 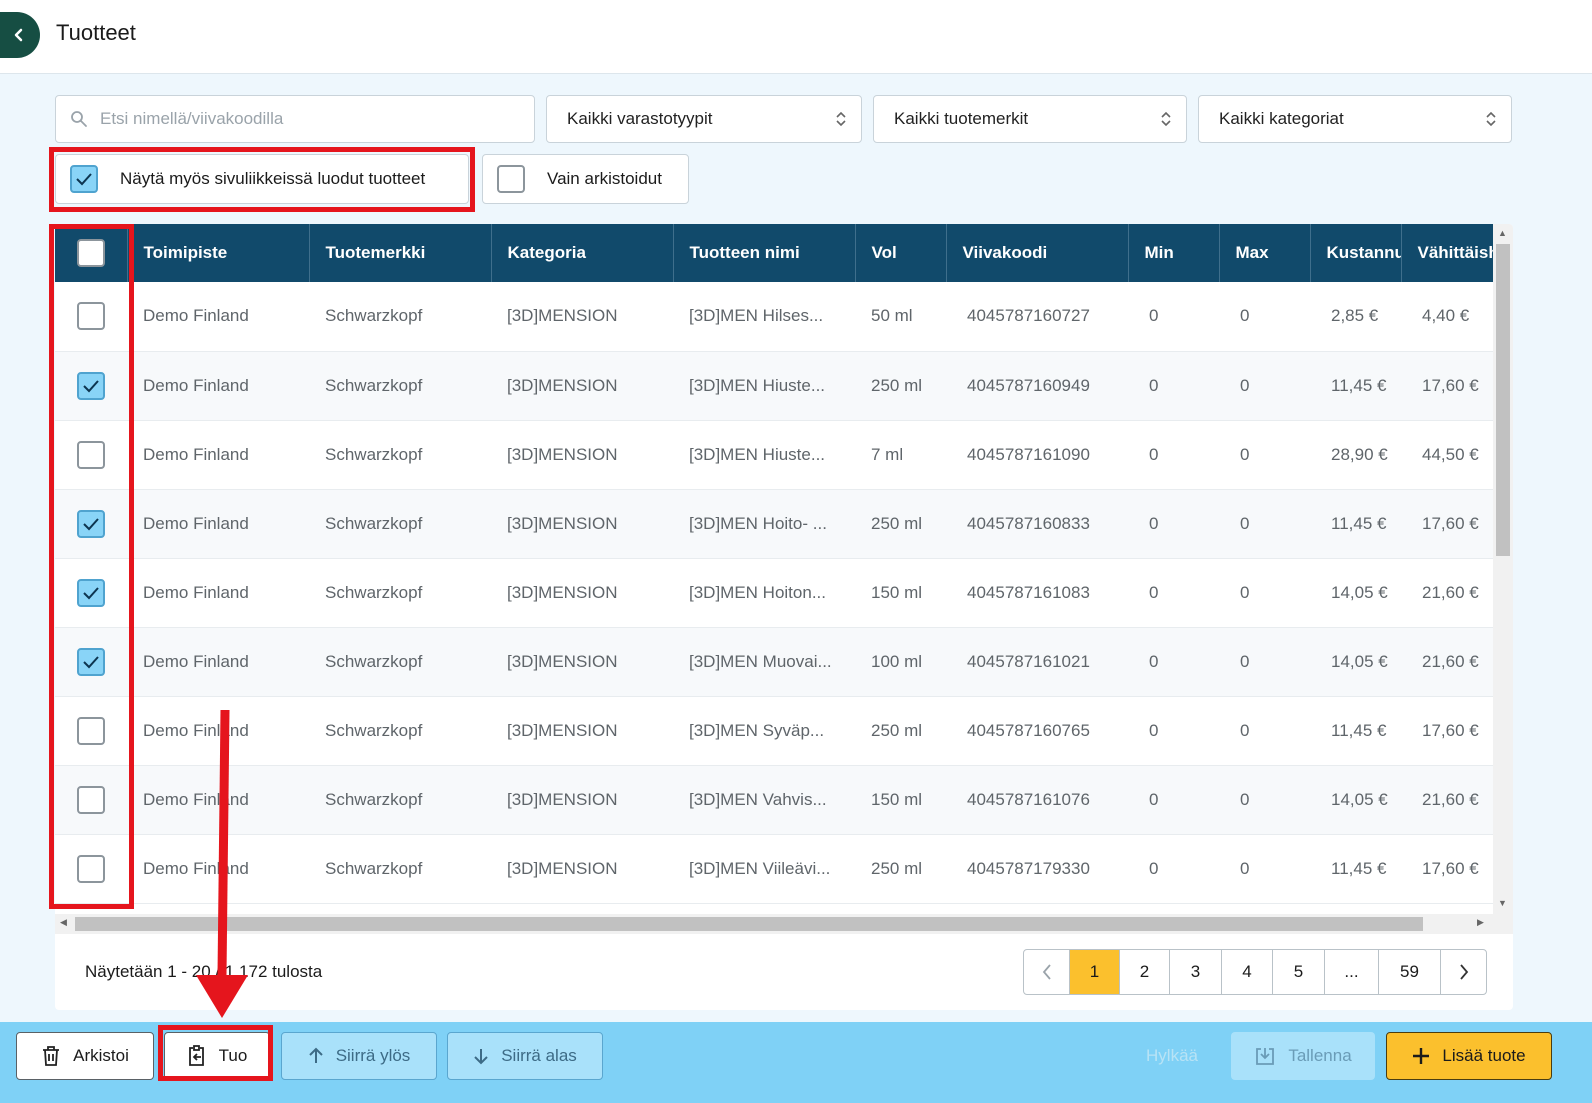 I want to click on category-select: Kaikki kategoriat, so click(x=1355, y=119).